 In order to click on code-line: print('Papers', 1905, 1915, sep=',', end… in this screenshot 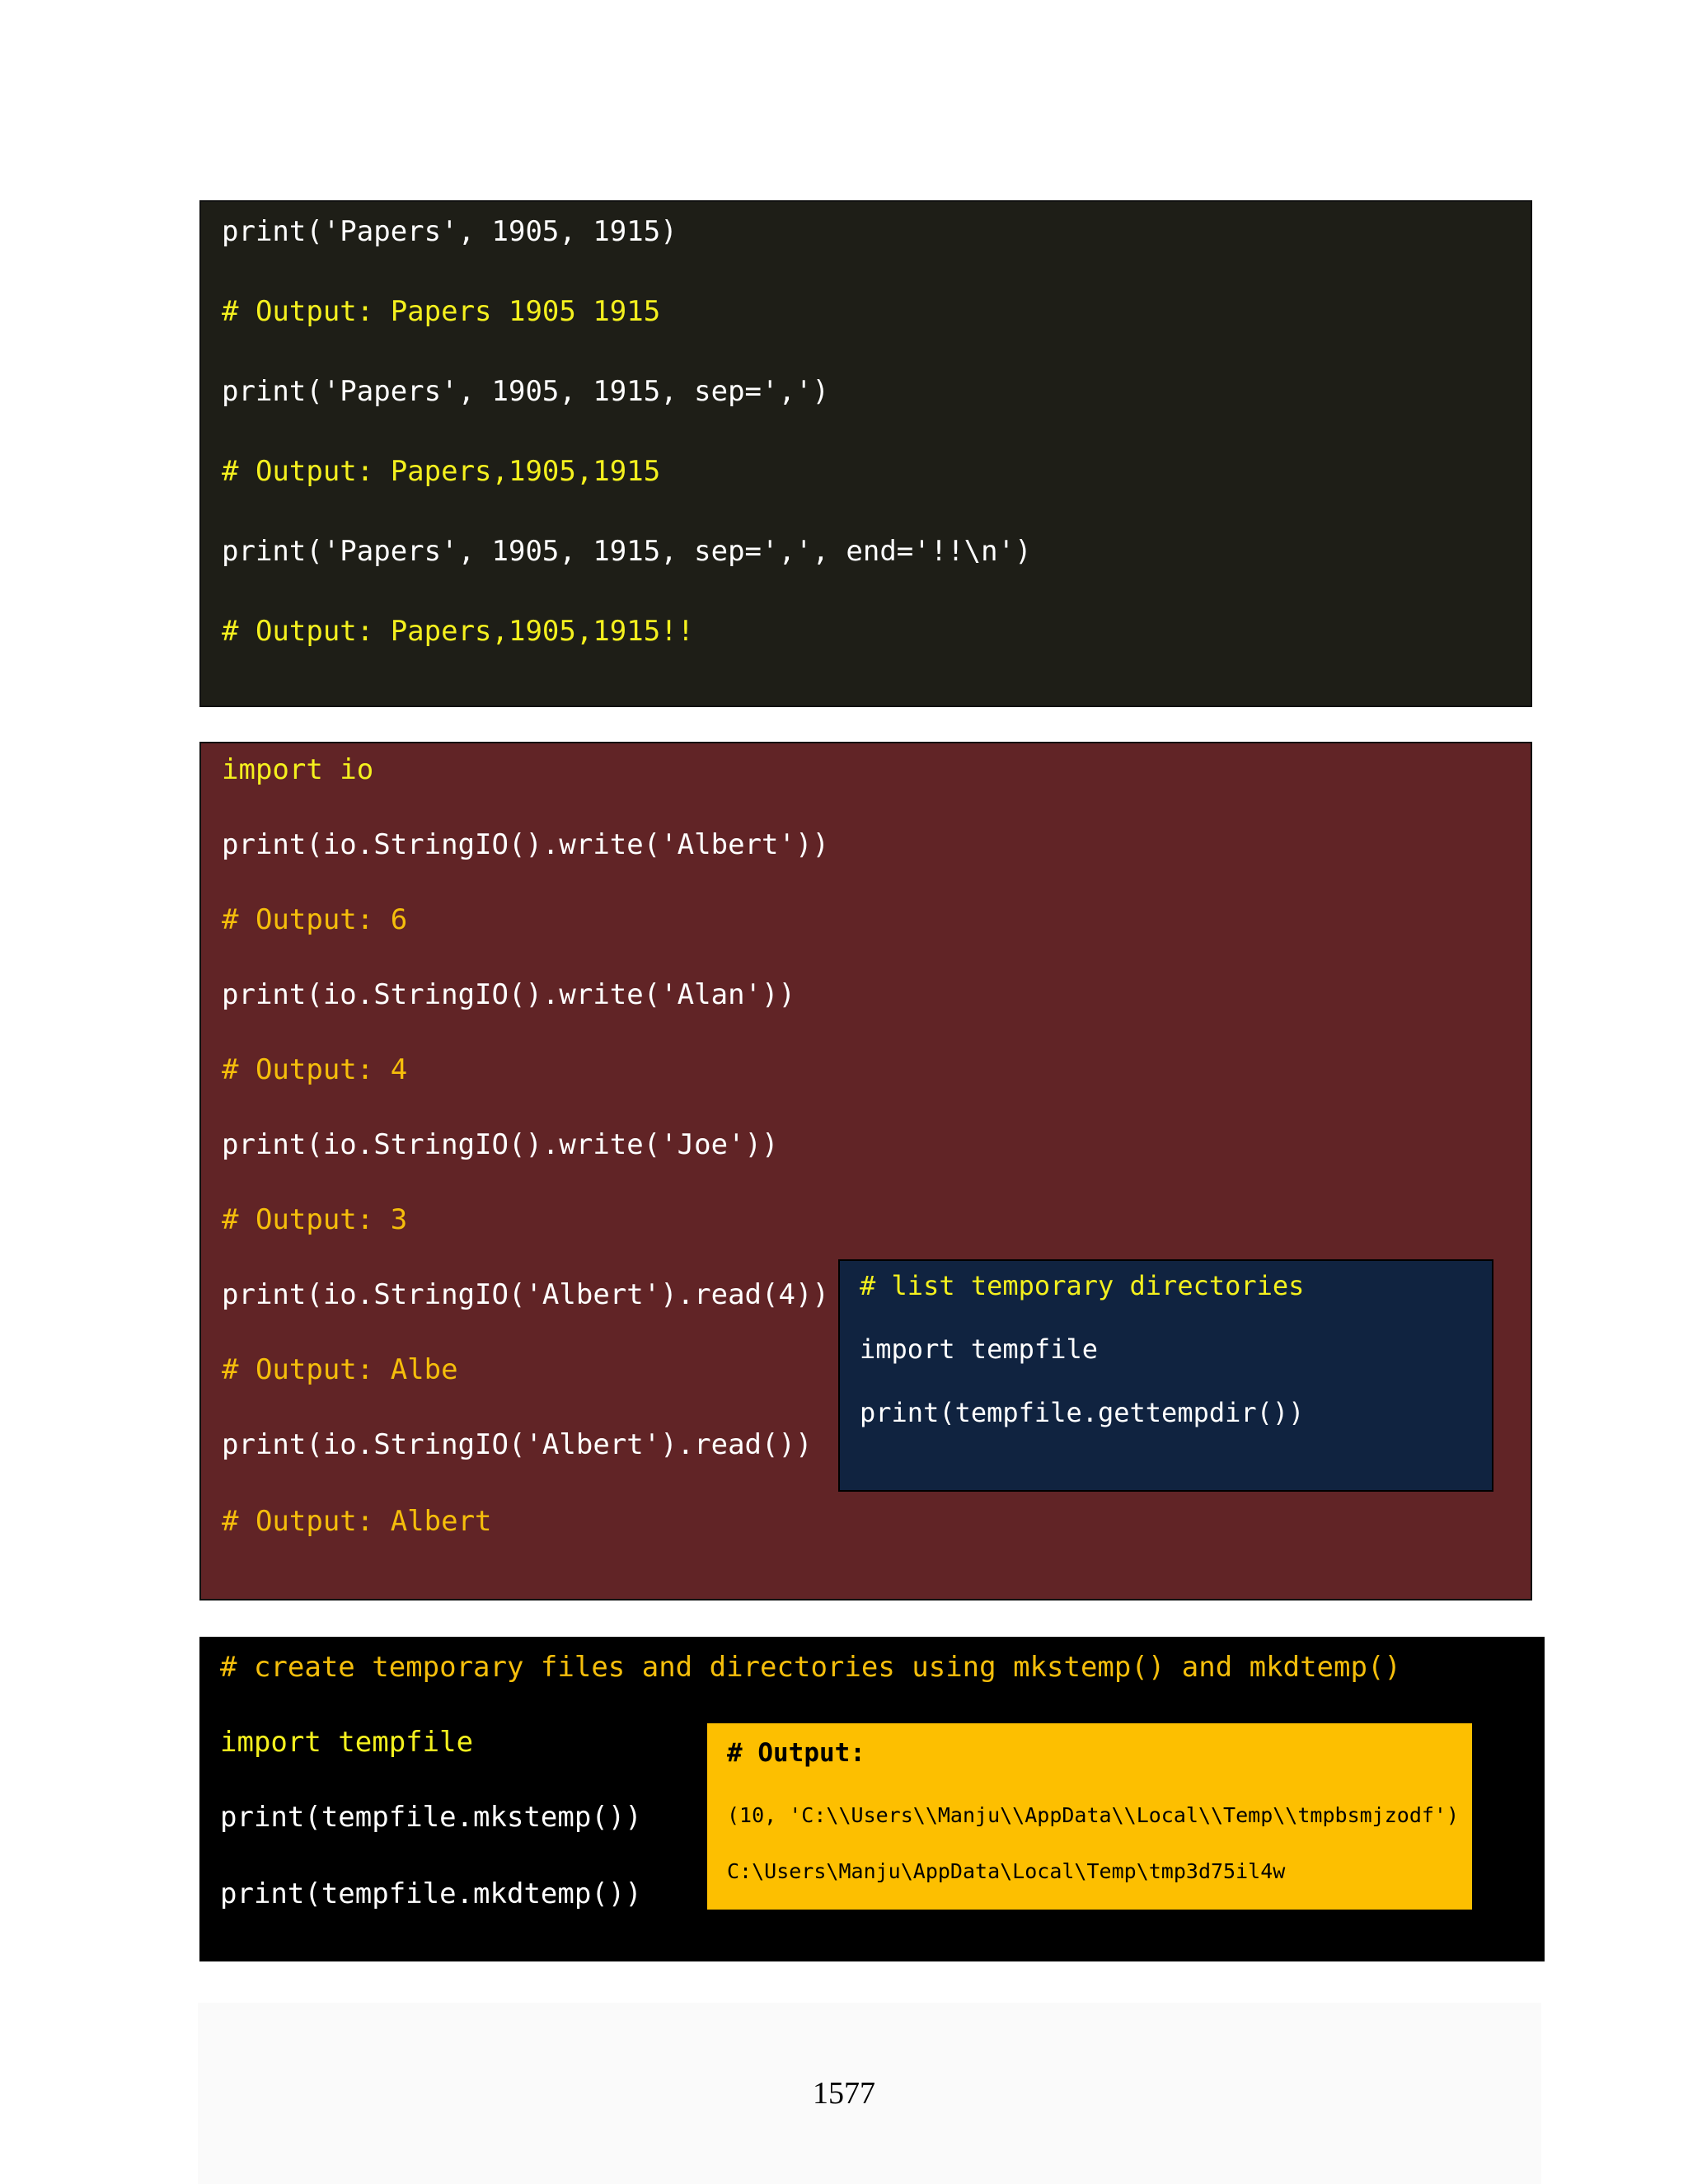, I will do `click(627, 551)`.